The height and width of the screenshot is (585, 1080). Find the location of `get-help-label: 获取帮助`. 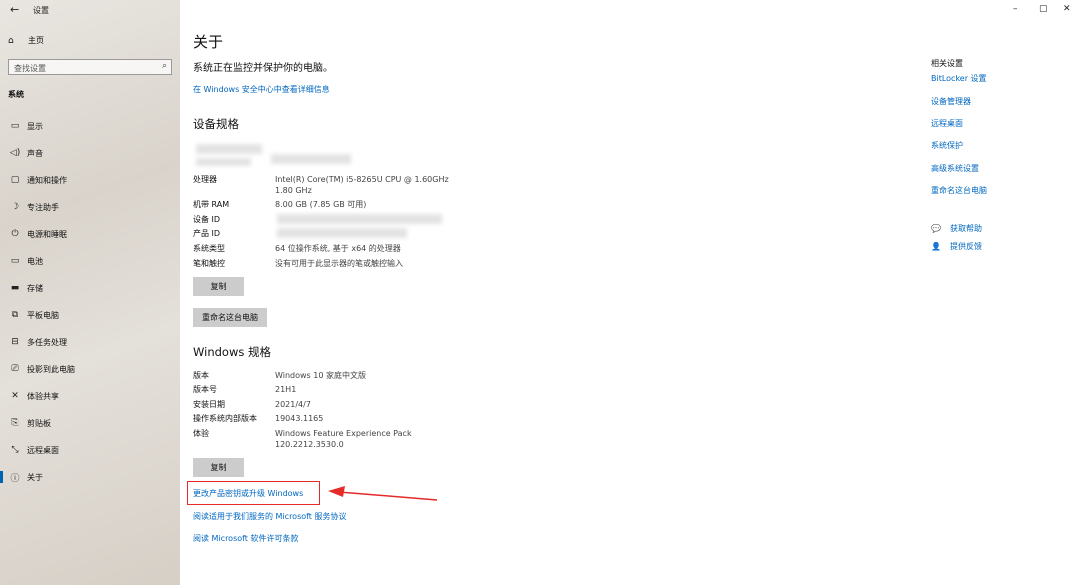

get-help-label: 获取帮助 is located at coordinates (966, 228).